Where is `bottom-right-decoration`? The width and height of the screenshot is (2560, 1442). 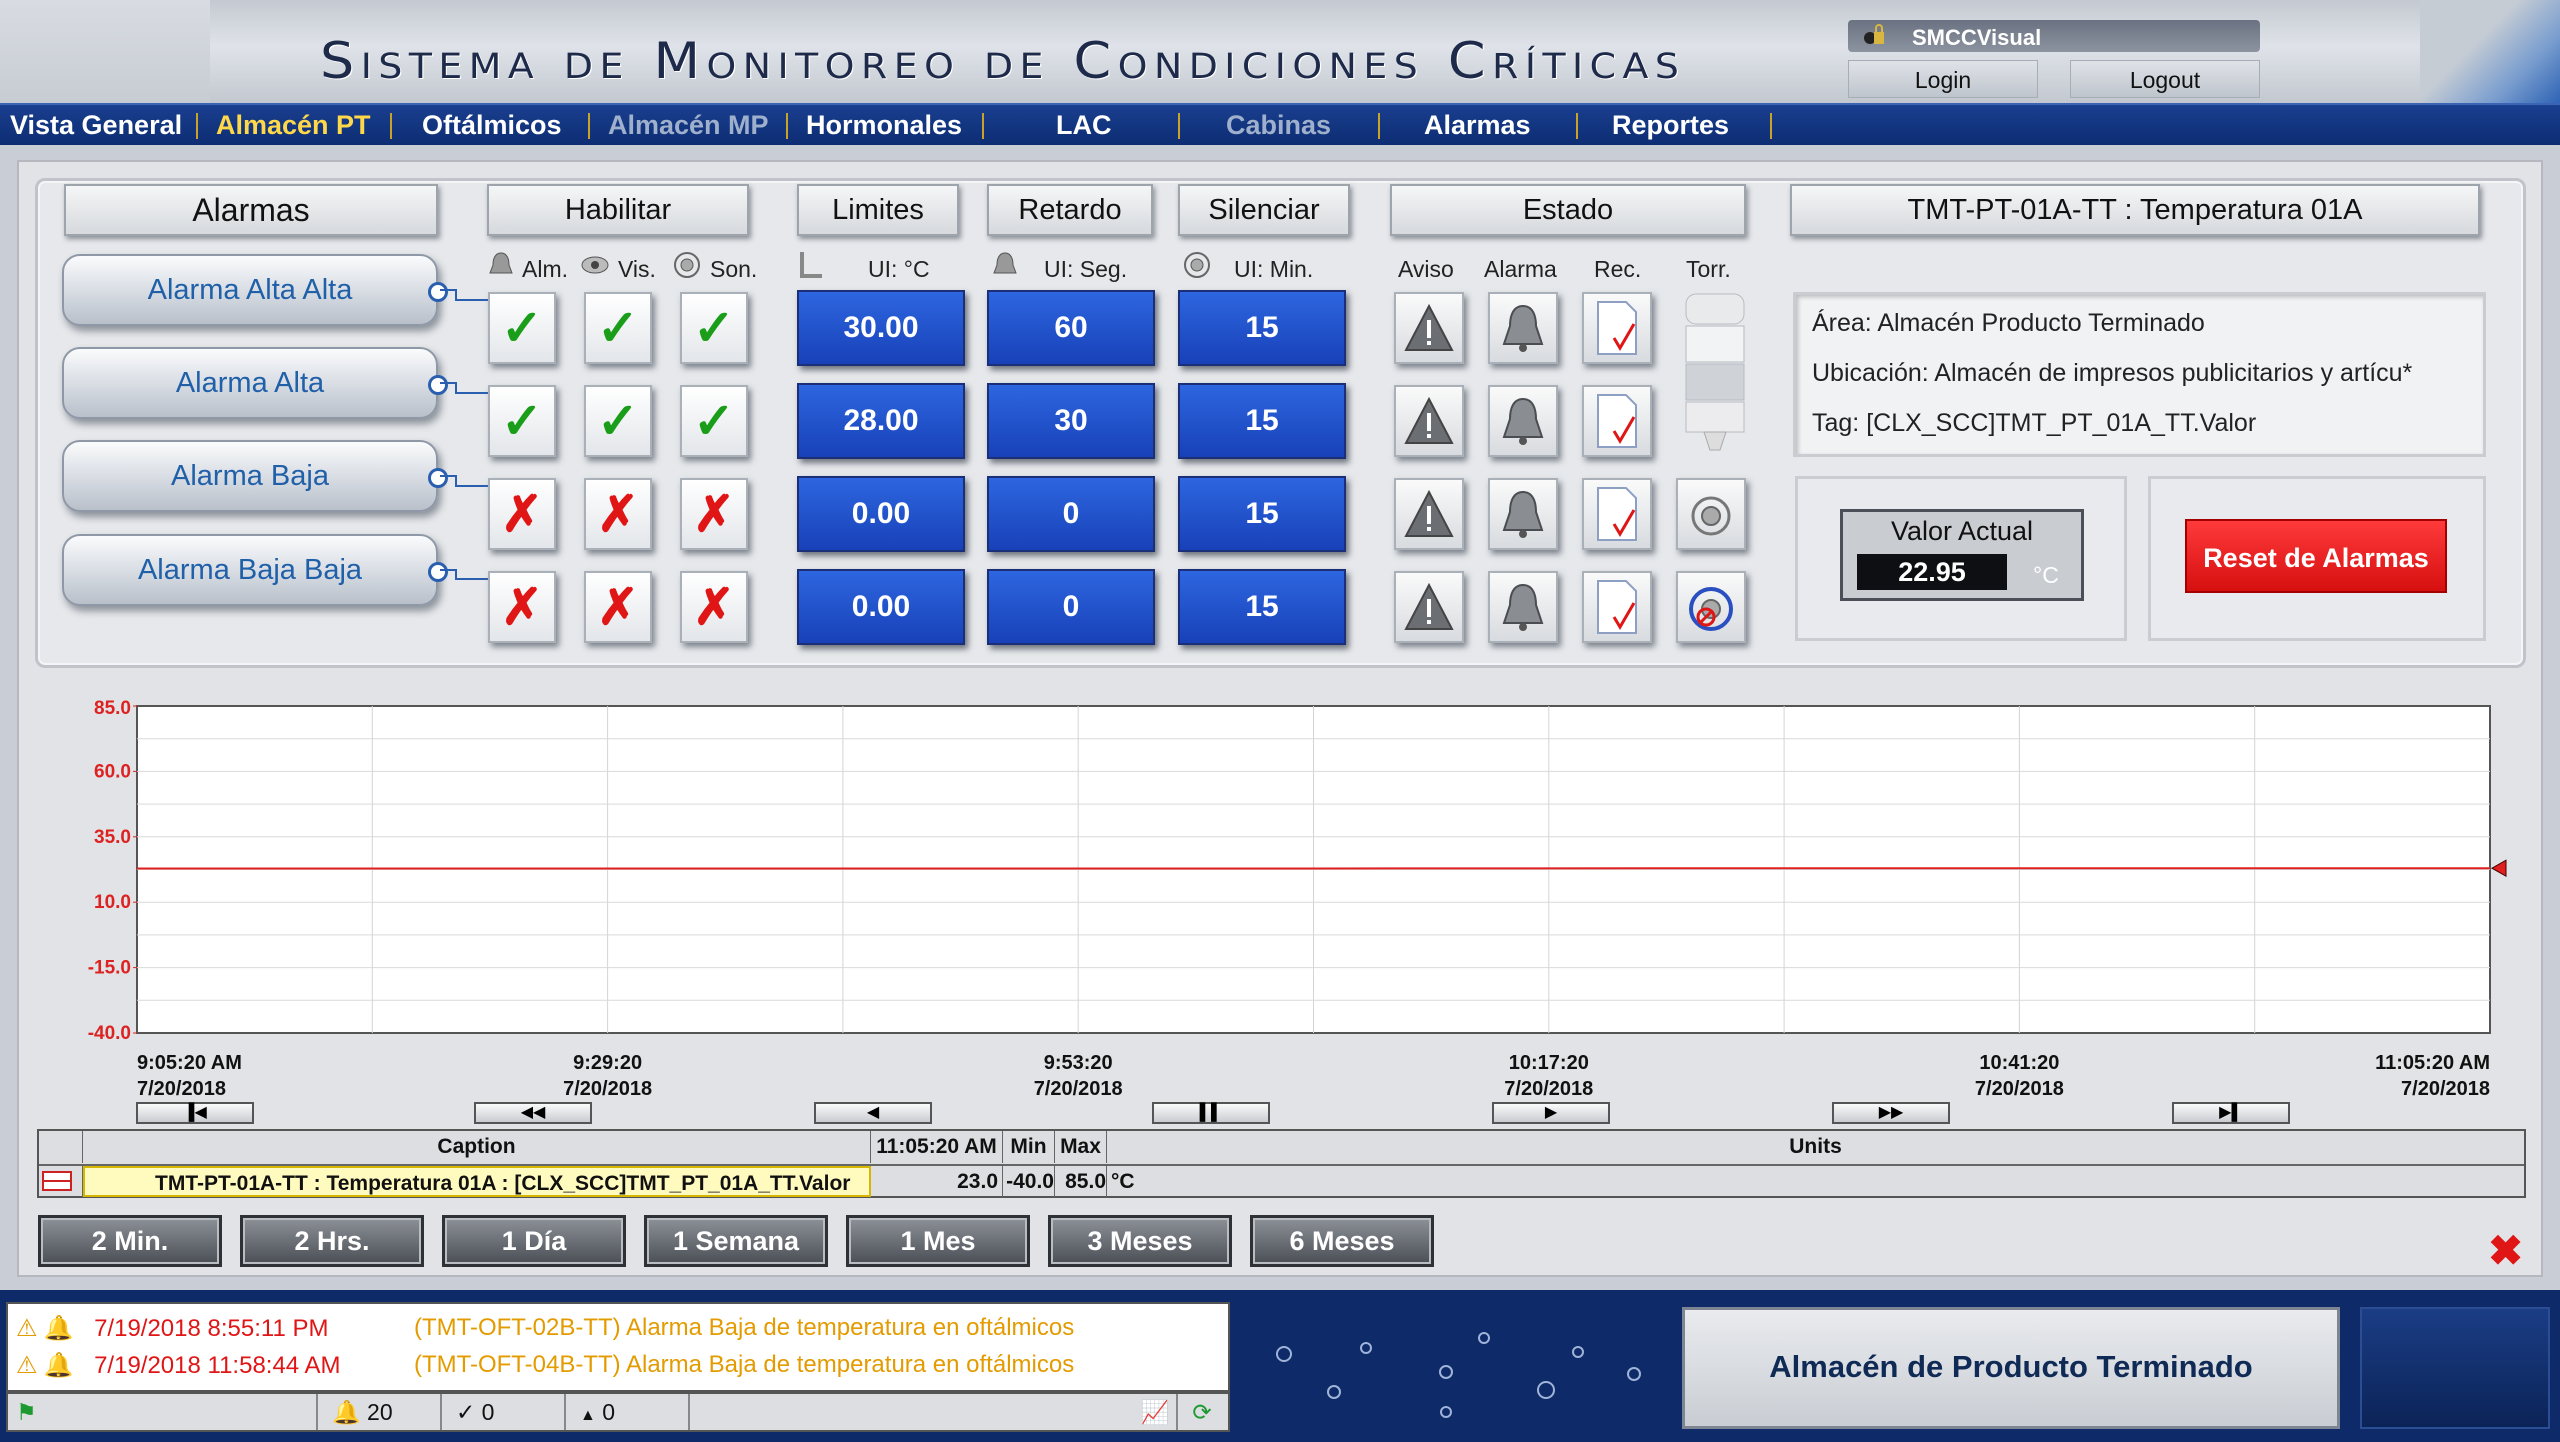
bottom-right-decoration is located at coordinates (2455, 1368).